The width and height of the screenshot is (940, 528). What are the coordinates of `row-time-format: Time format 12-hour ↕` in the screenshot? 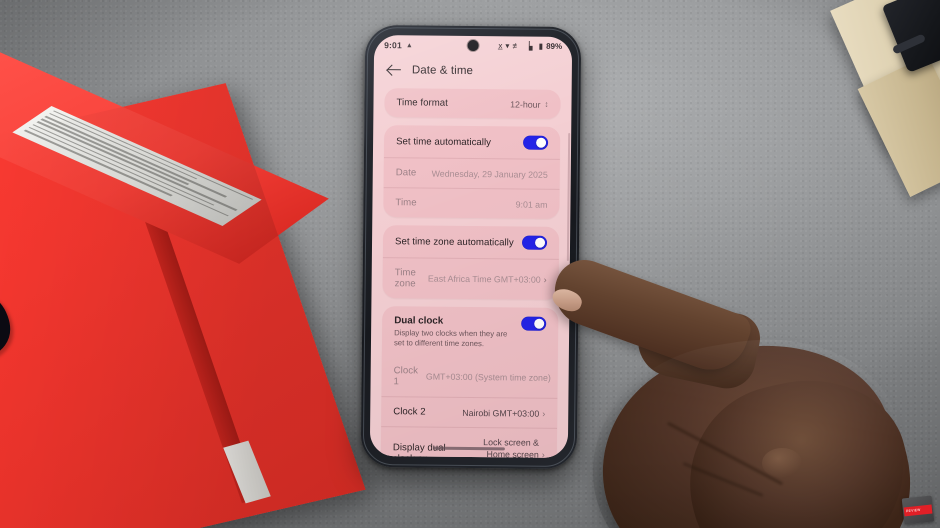 It's located at (472, 103).